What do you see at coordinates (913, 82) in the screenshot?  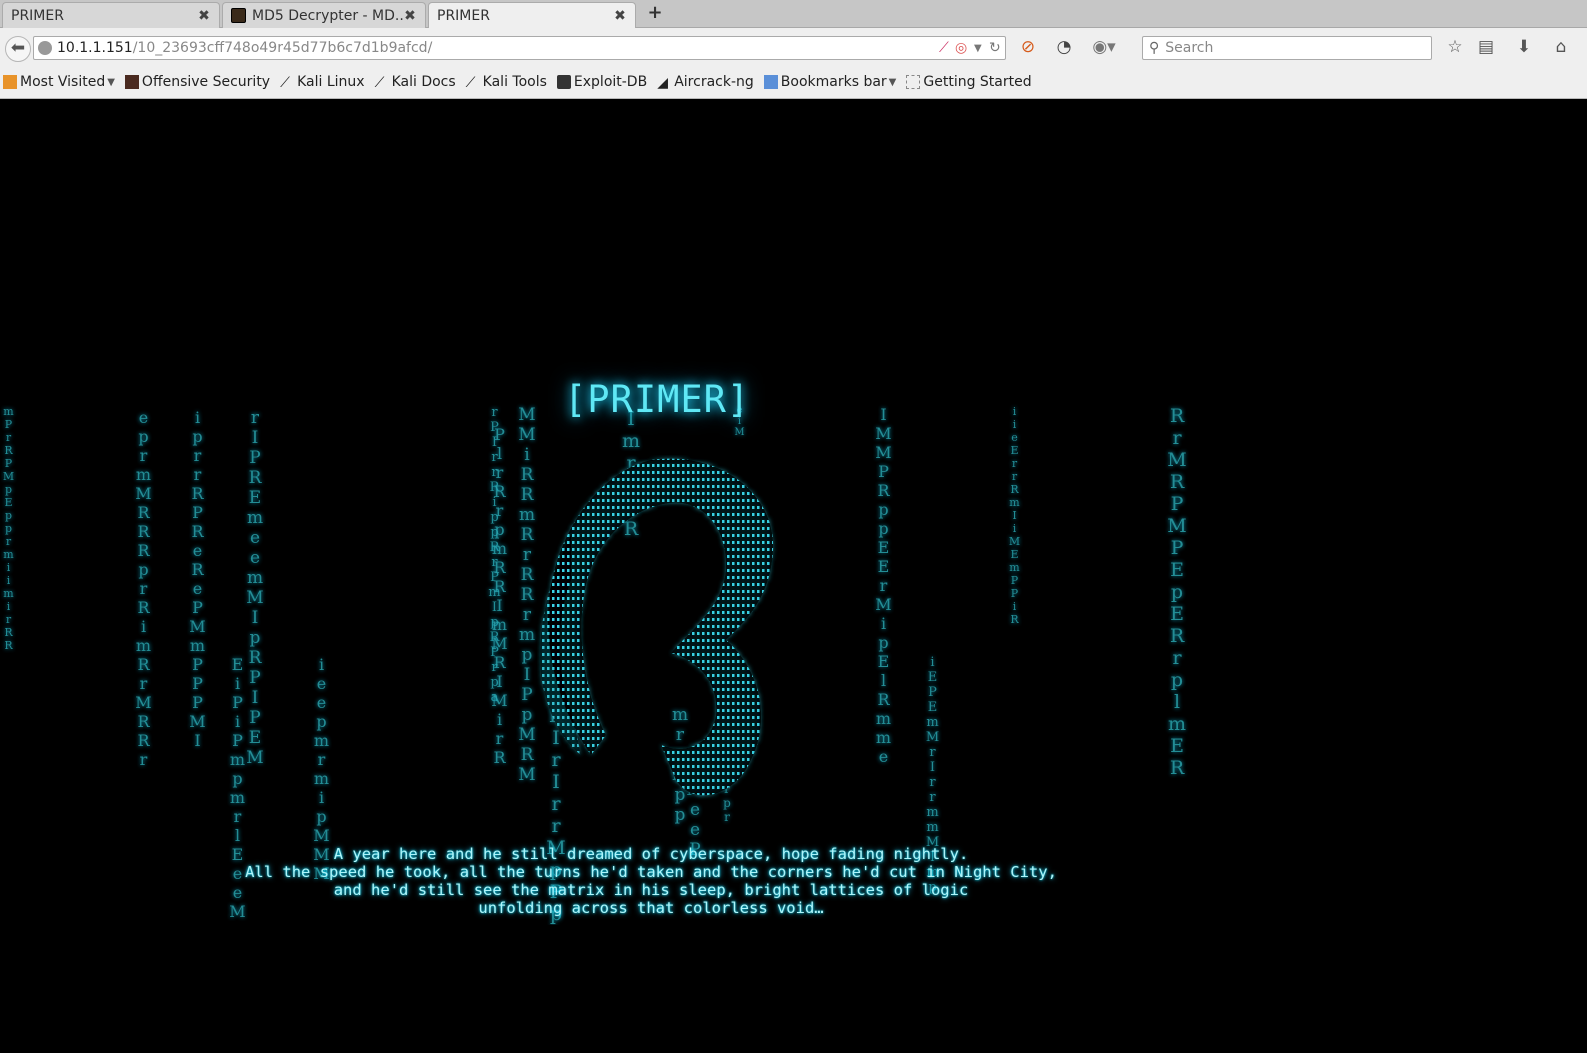 I see `page-icon` at bounding box center [913, 82].